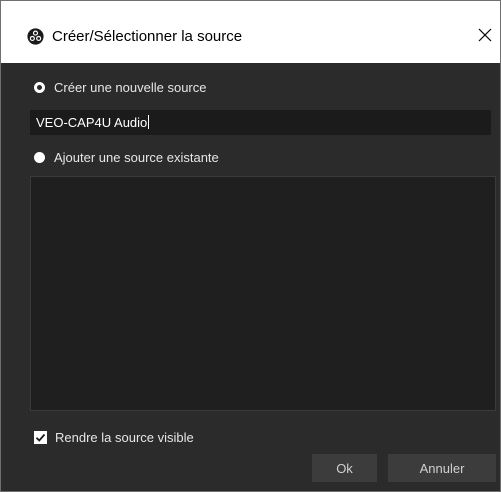  What do you see at coordinates (442, 468) in the screenshot?
I see `cancel-button: Annuler` at bounding box center [442, 468].